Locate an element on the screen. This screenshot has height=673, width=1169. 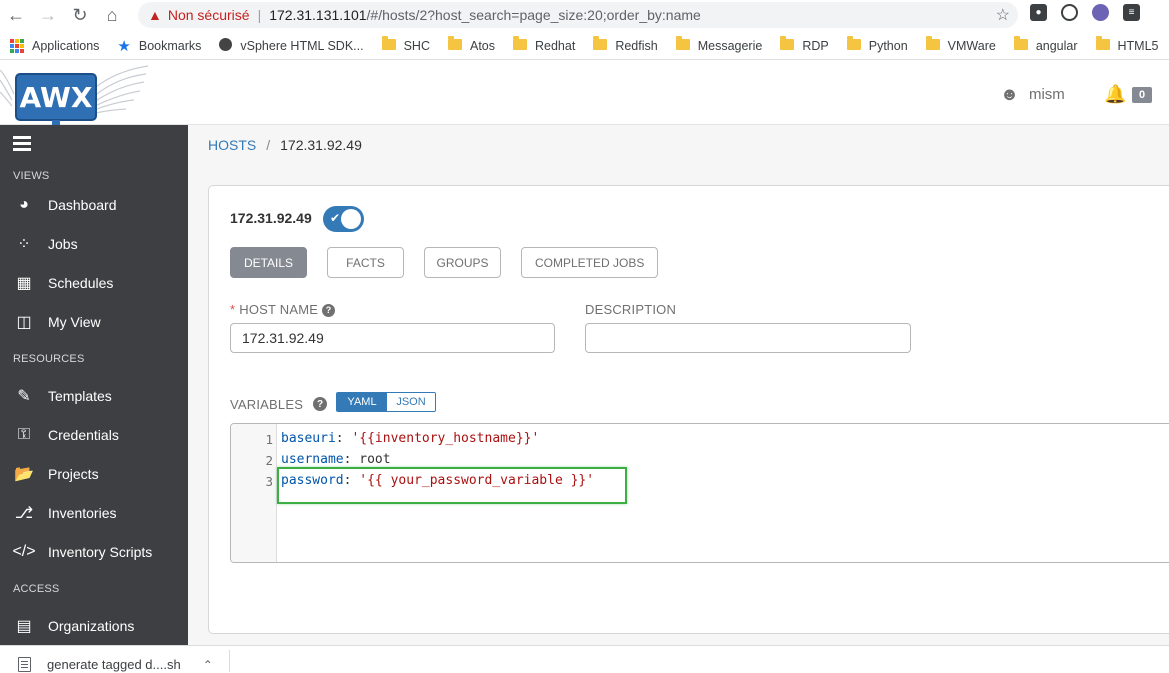
sidebar-item-label: Organizations is located at coordinates (91, 626).